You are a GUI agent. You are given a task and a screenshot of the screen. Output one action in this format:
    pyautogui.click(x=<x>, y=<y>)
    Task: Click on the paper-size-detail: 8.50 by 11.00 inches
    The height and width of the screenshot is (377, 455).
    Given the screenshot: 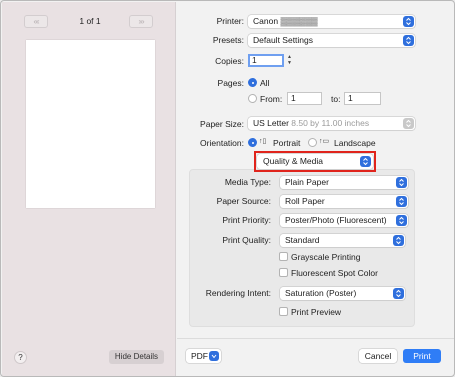 What is the action you would take?
    pyautogui.click(x=330, y=123)
    